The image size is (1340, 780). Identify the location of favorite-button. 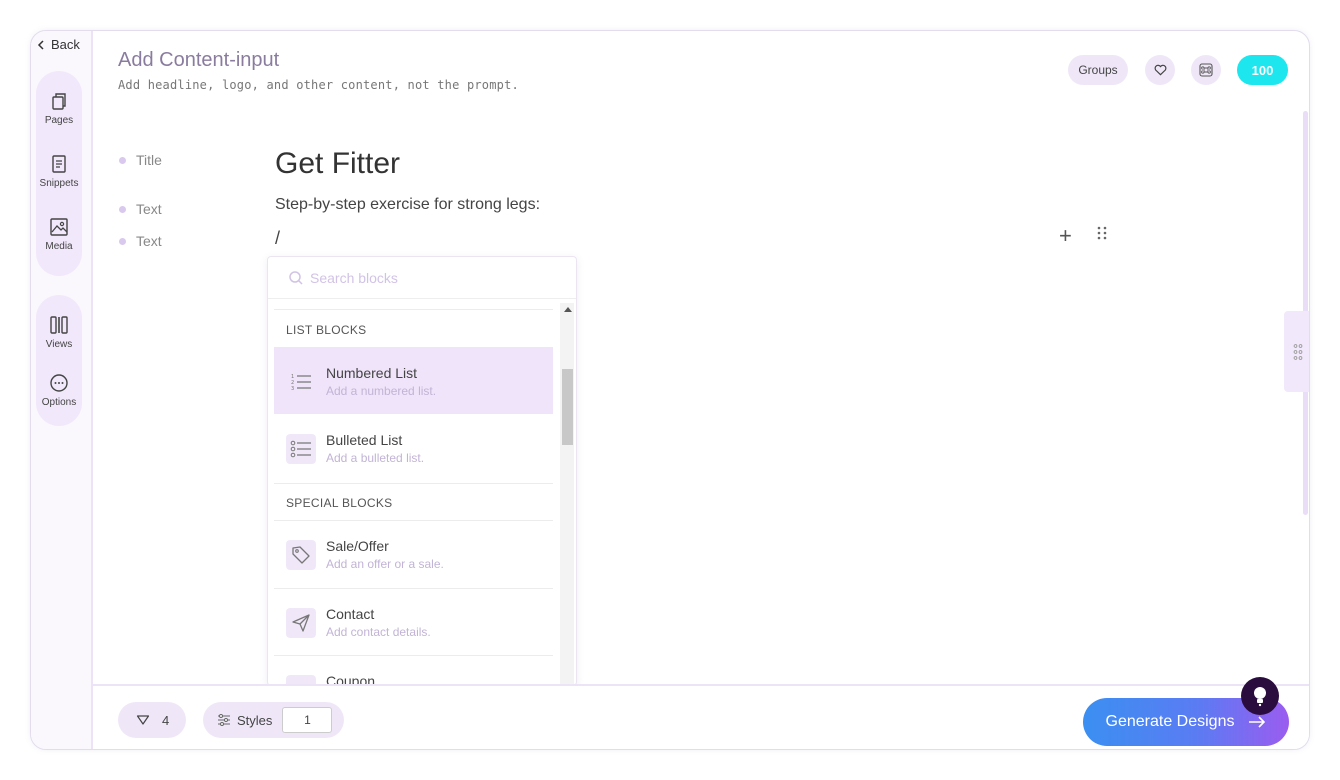
(1160, 70).